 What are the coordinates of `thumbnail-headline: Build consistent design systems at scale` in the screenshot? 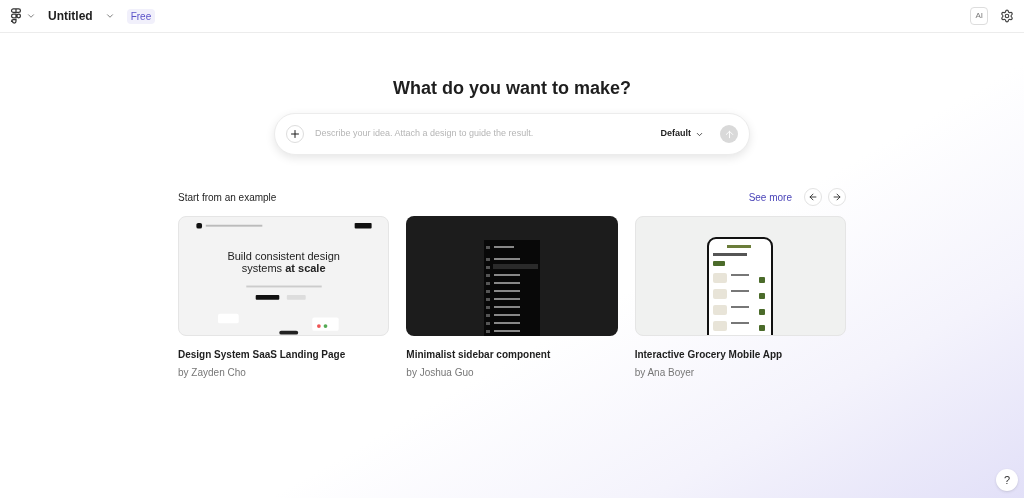 It's located at (283, 262).